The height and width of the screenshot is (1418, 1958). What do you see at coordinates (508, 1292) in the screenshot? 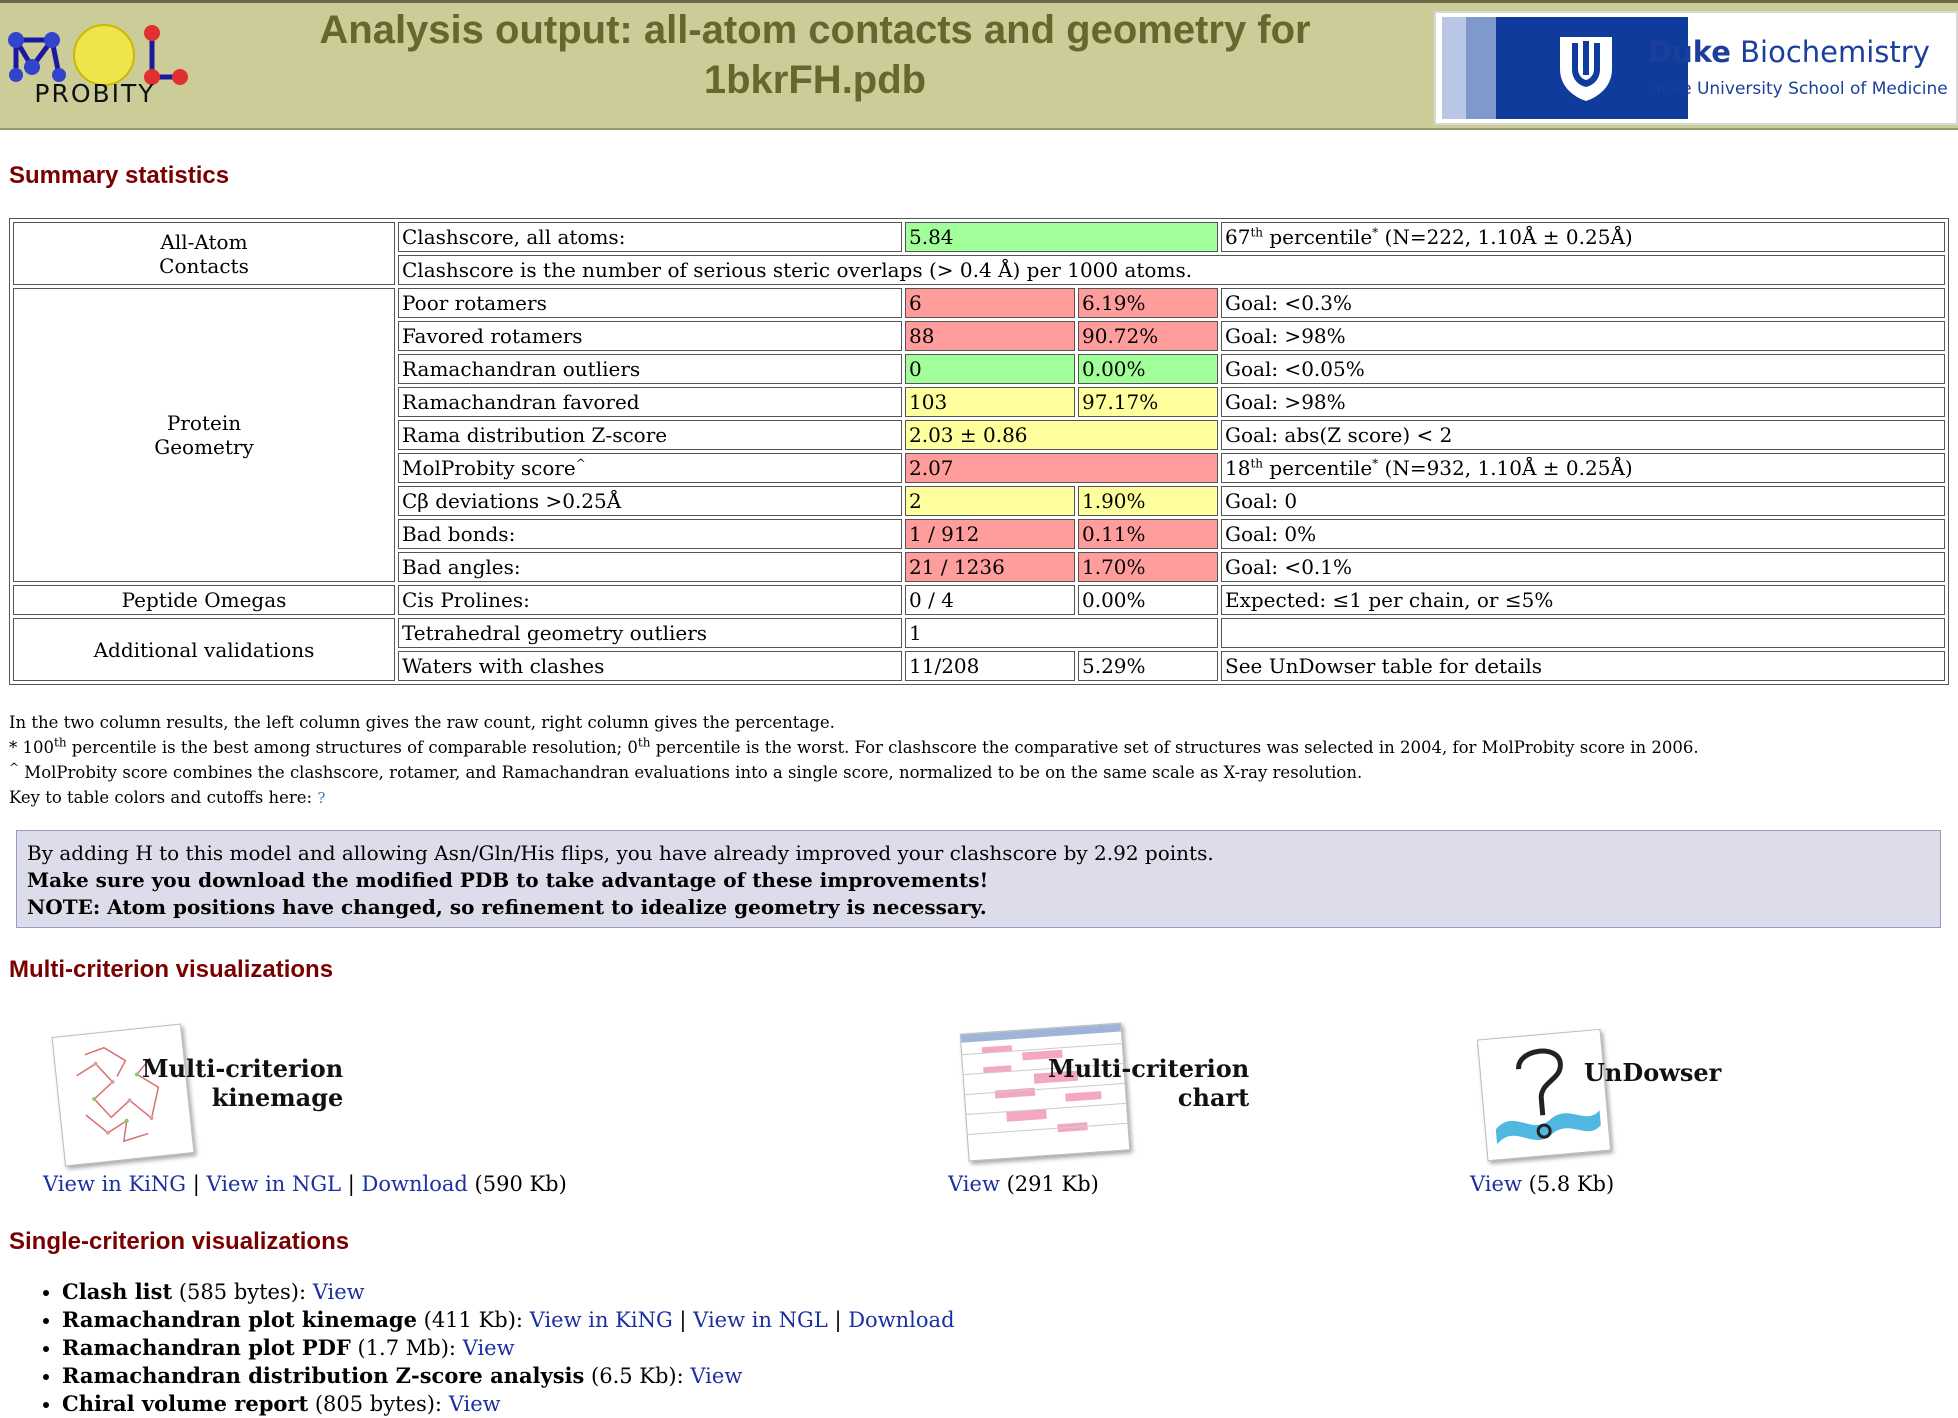
I see `list-item: Clash list (585 bytes): View` at bounding box center [508, 1292].